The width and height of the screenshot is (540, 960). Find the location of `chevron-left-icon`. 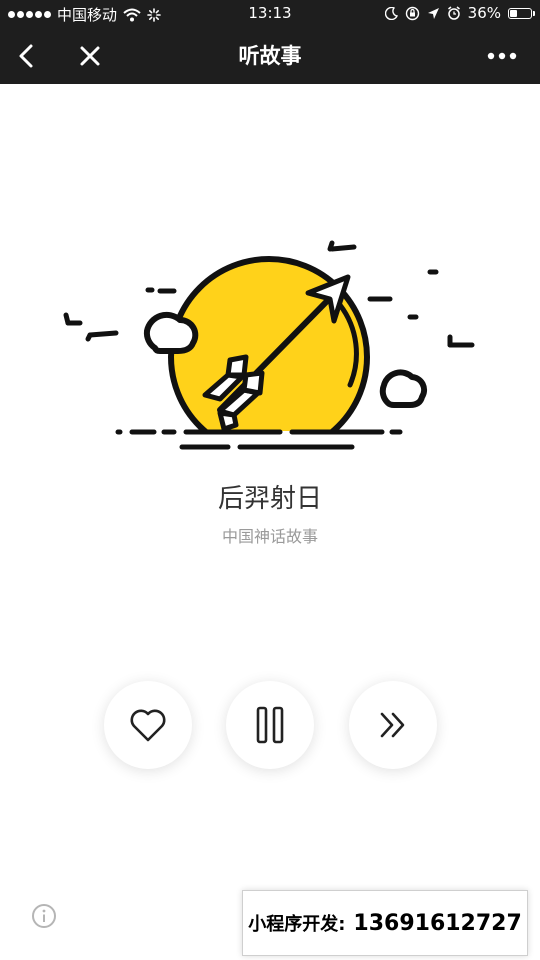

chevron-left-icon is located at coordinates (26, 56).